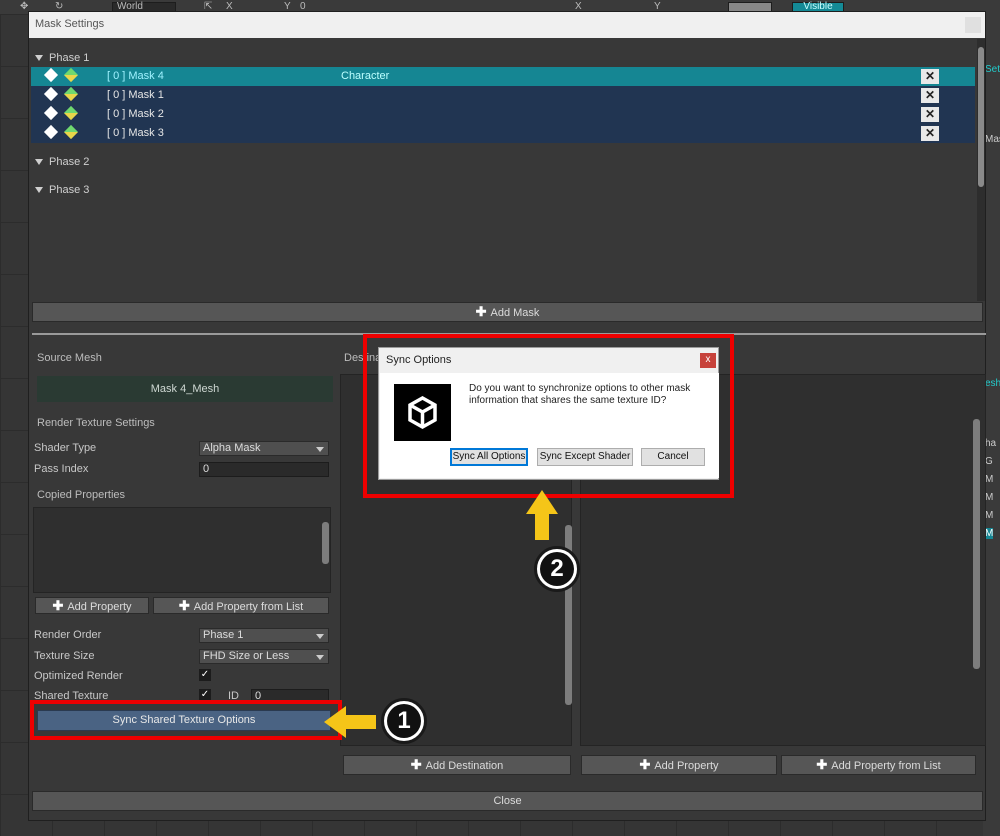  What do you see at coordinates (557, 569) in the screenshot?
I see `step-2-badge: 2` at bounding box center [557, 569].